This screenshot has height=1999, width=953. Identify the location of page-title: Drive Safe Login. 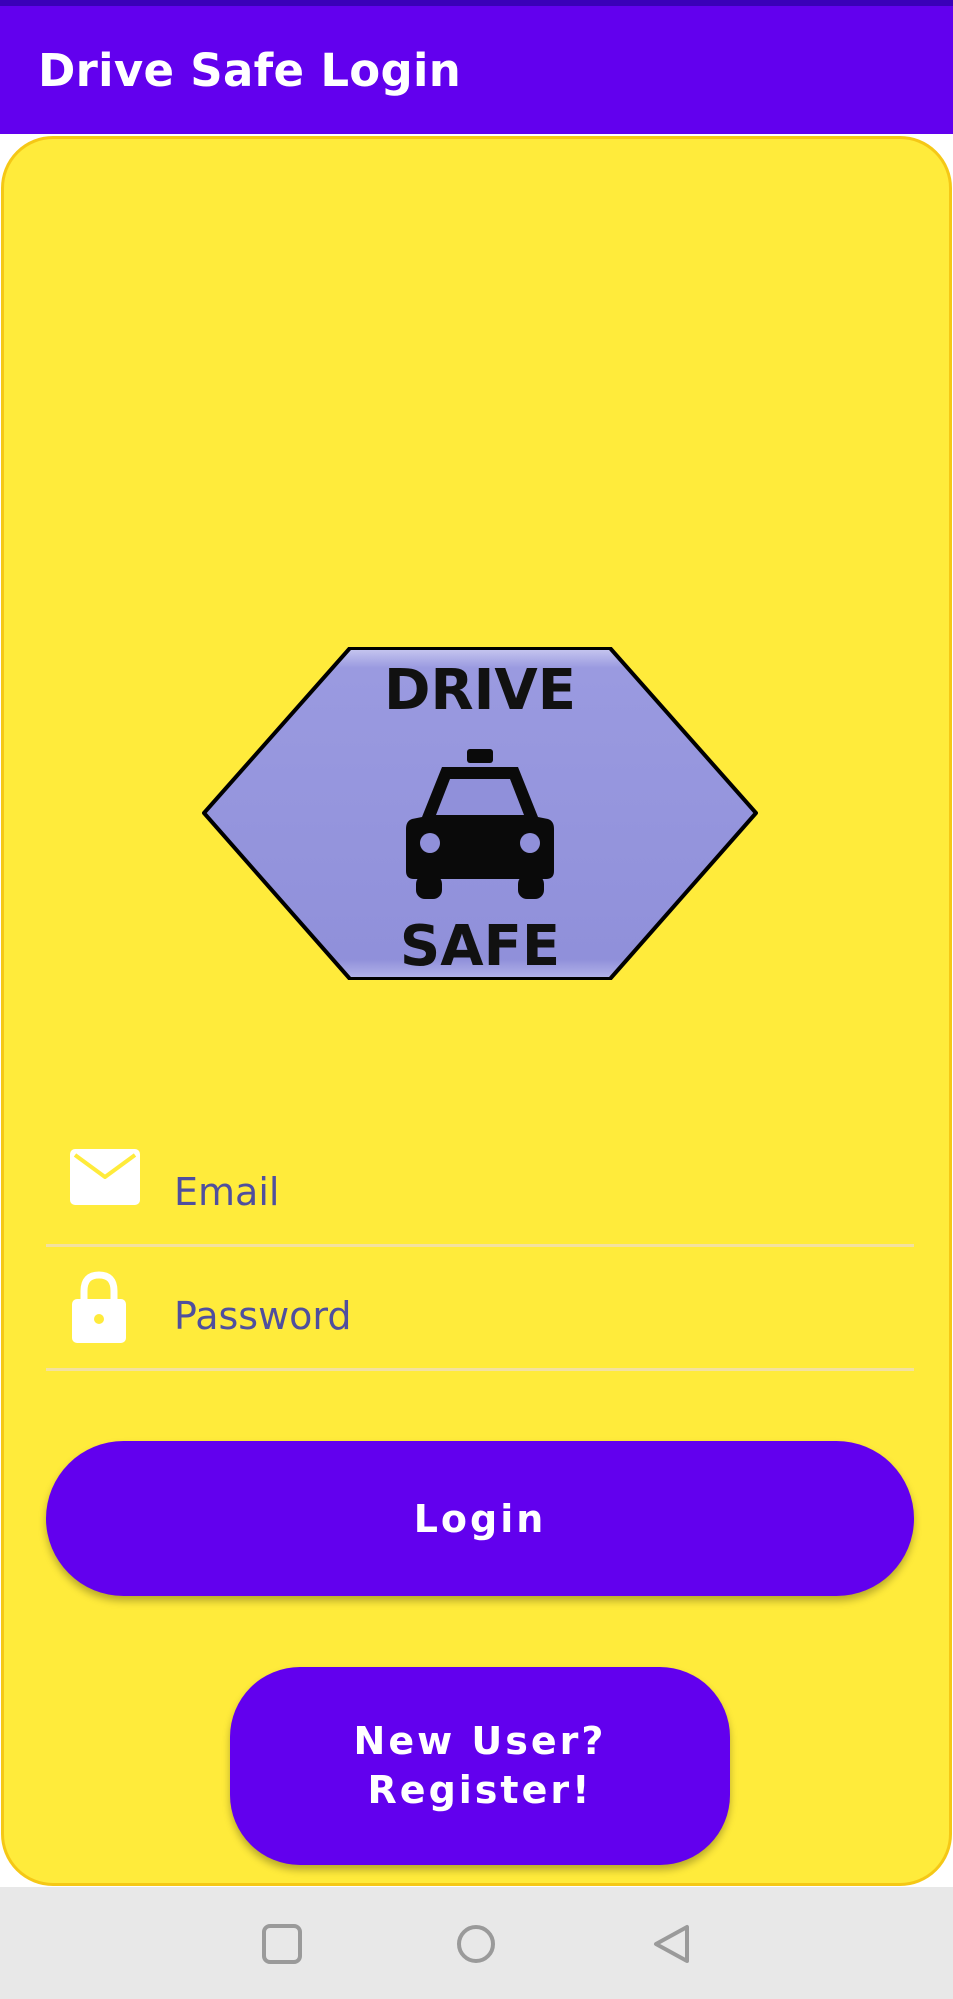
(250, 70).